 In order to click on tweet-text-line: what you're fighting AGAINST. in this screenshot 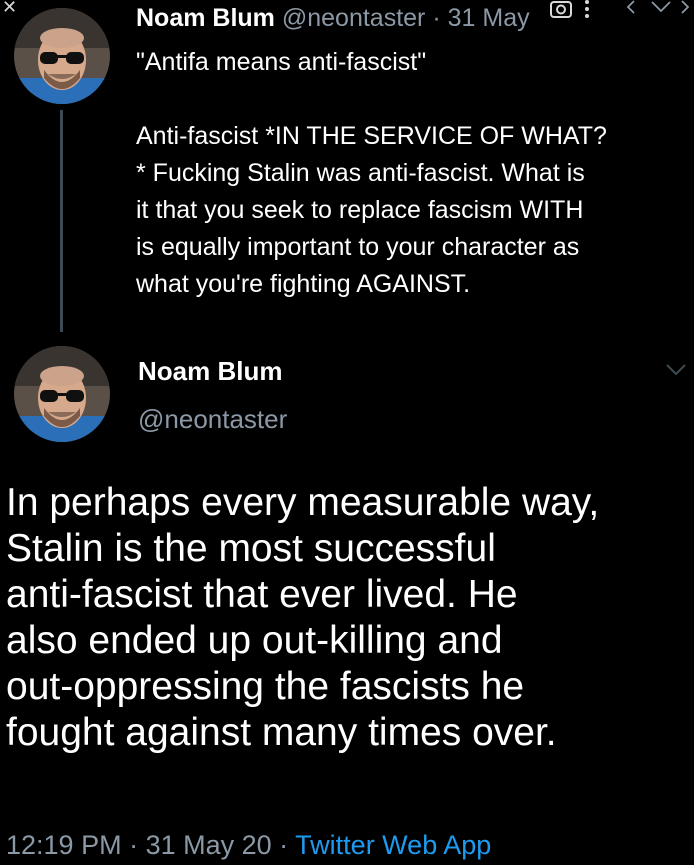, I will do `click(303, 284)`.